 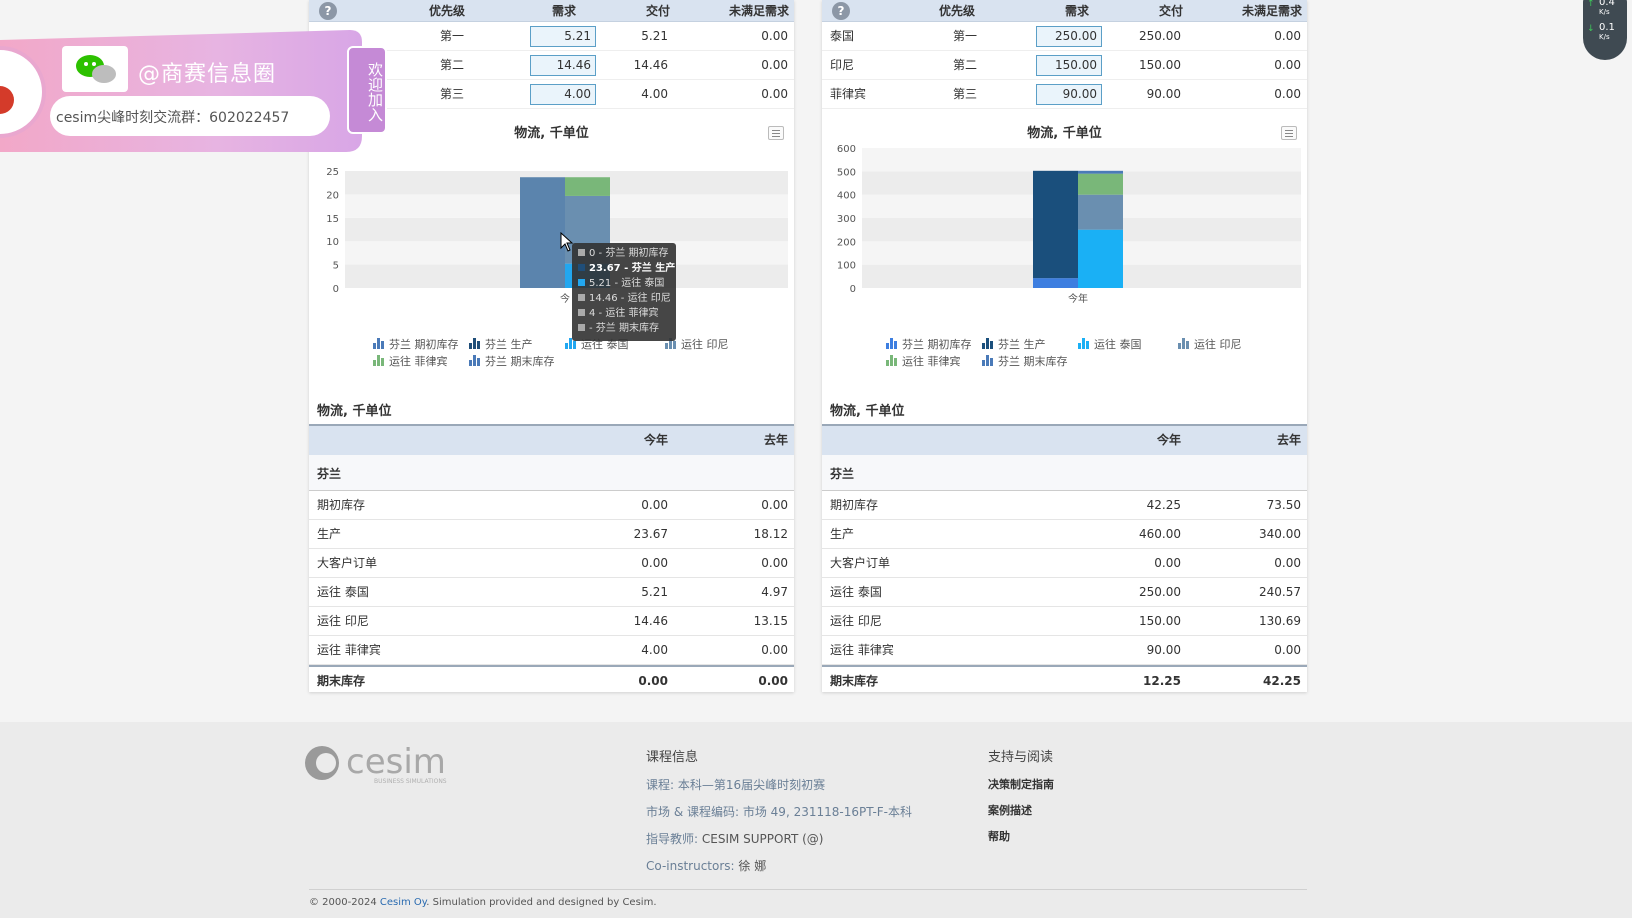 I want to click on upload-arrow-icon: ↑, so click(x=1591, y=4).